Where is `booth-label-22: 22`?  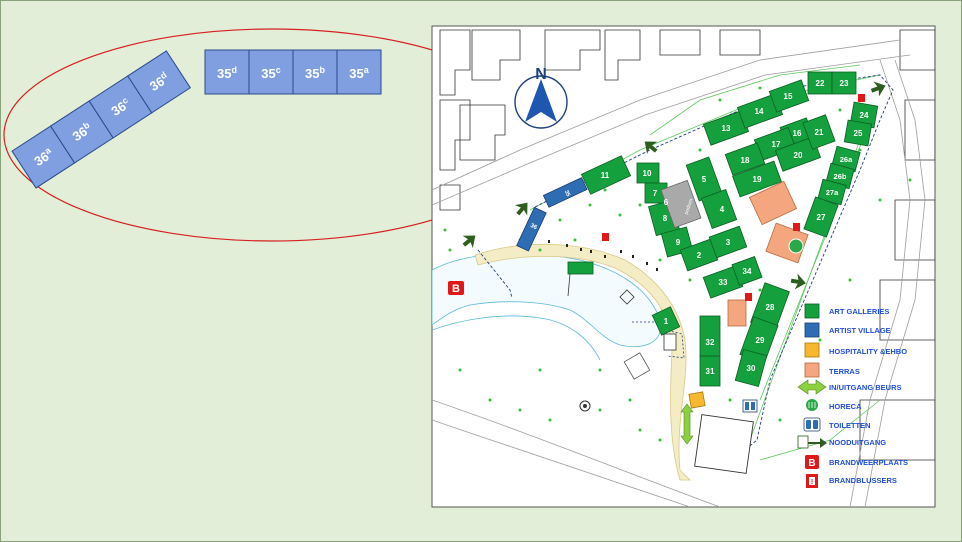
booth-label-22: 22 is located at coordinates (820, 83).